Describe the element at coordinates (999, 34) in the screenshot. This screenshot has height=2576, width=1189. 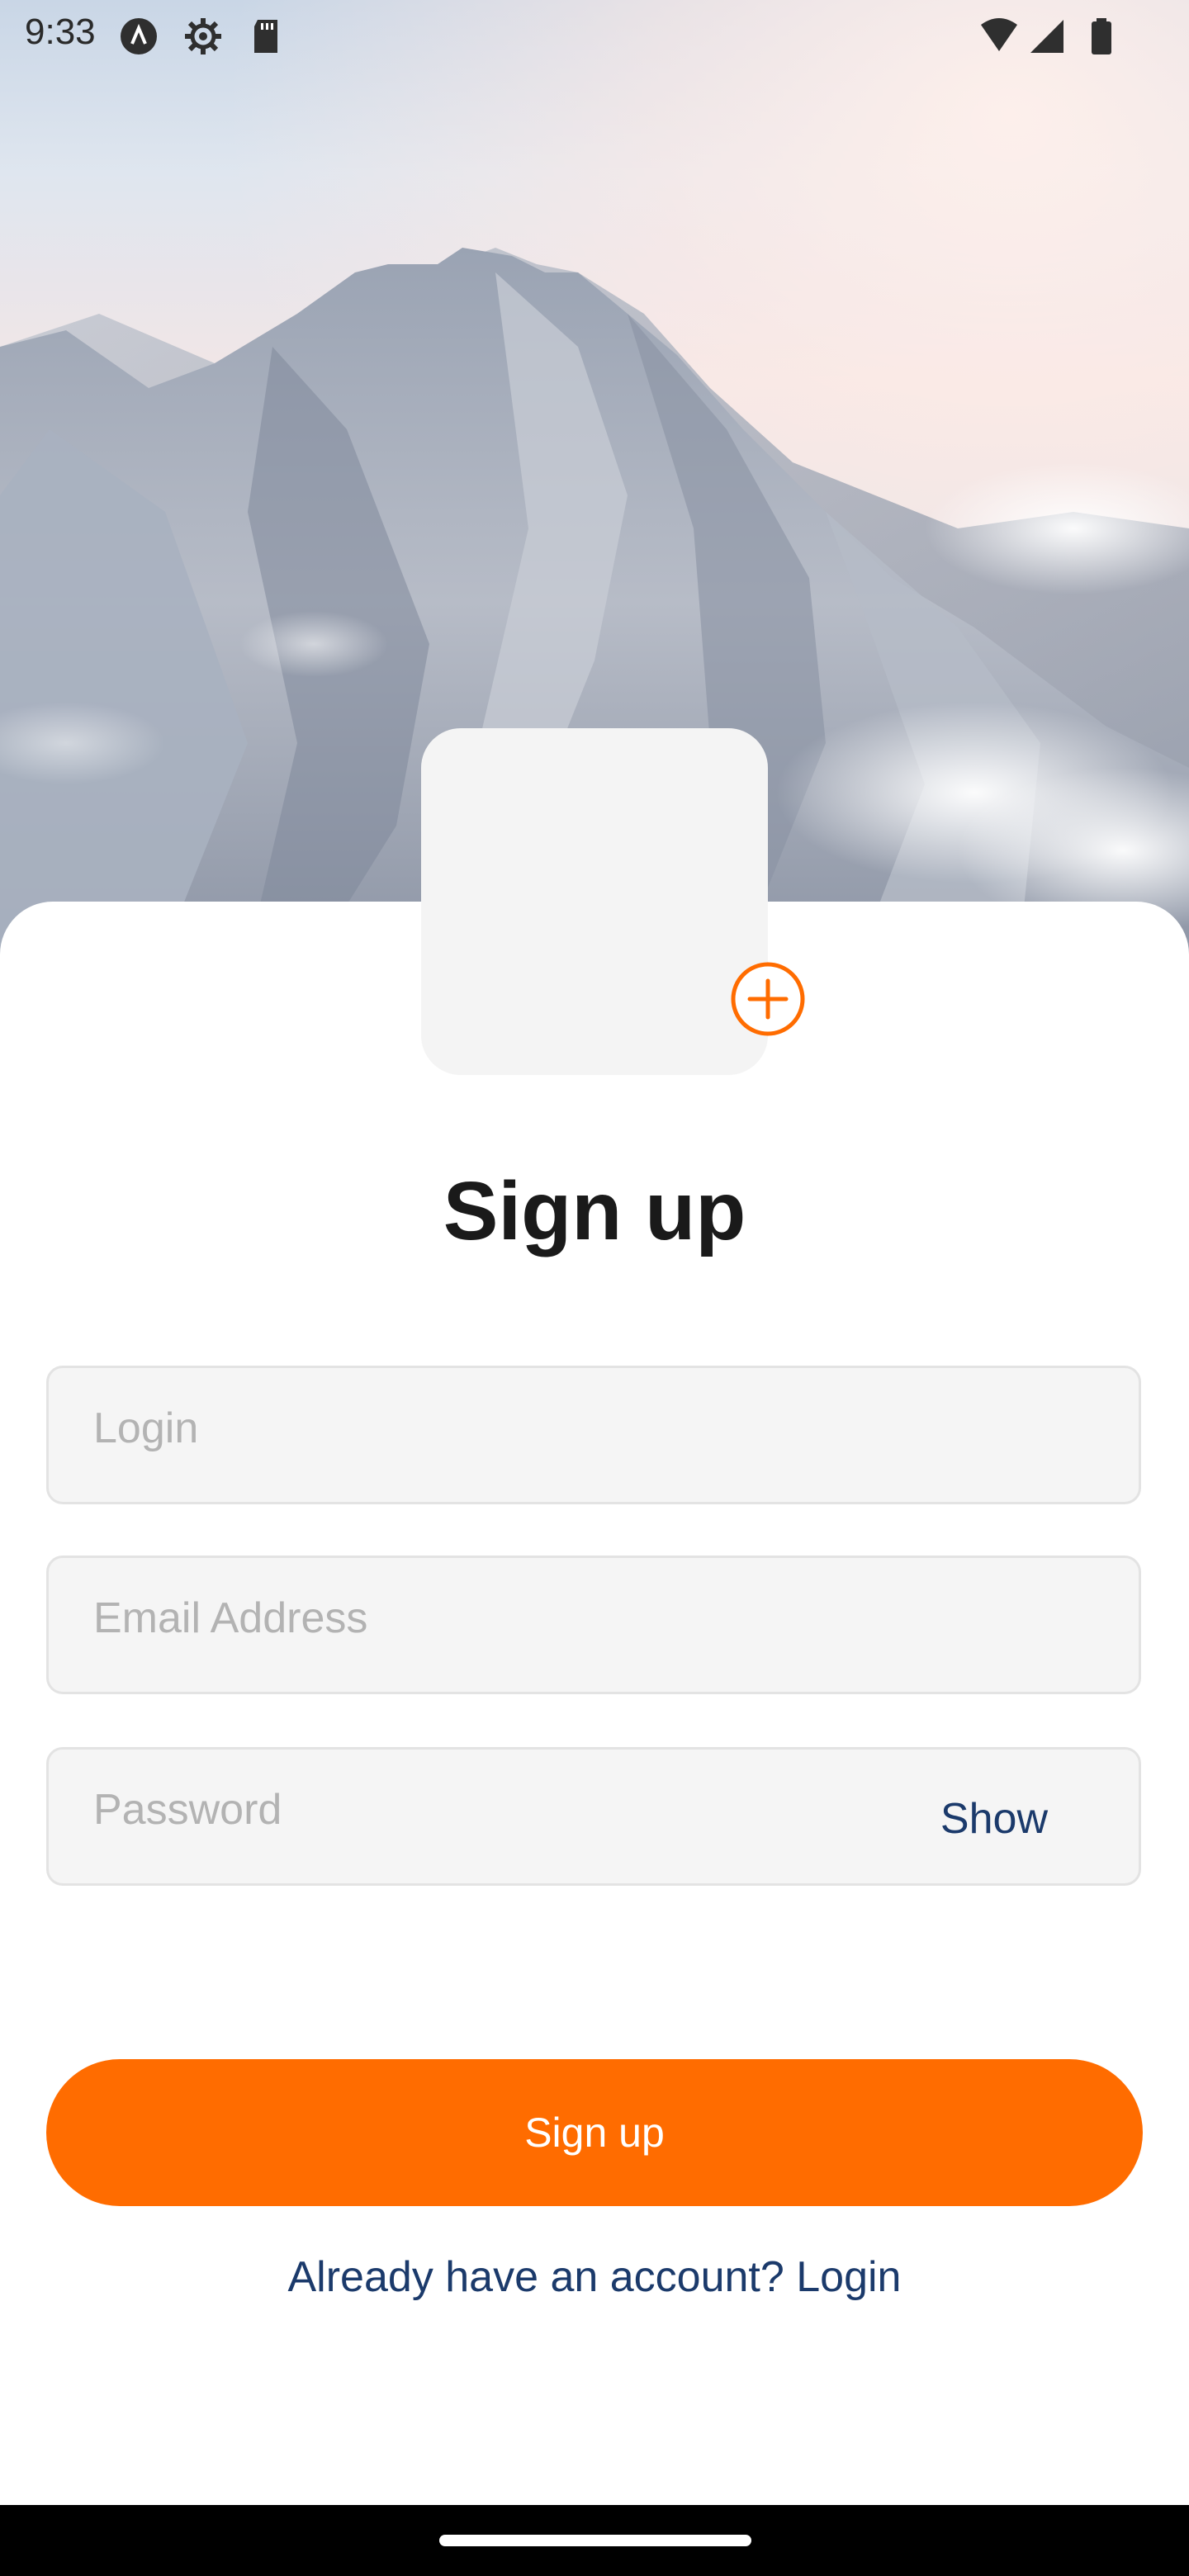
I see `wifi-icon` at that location.